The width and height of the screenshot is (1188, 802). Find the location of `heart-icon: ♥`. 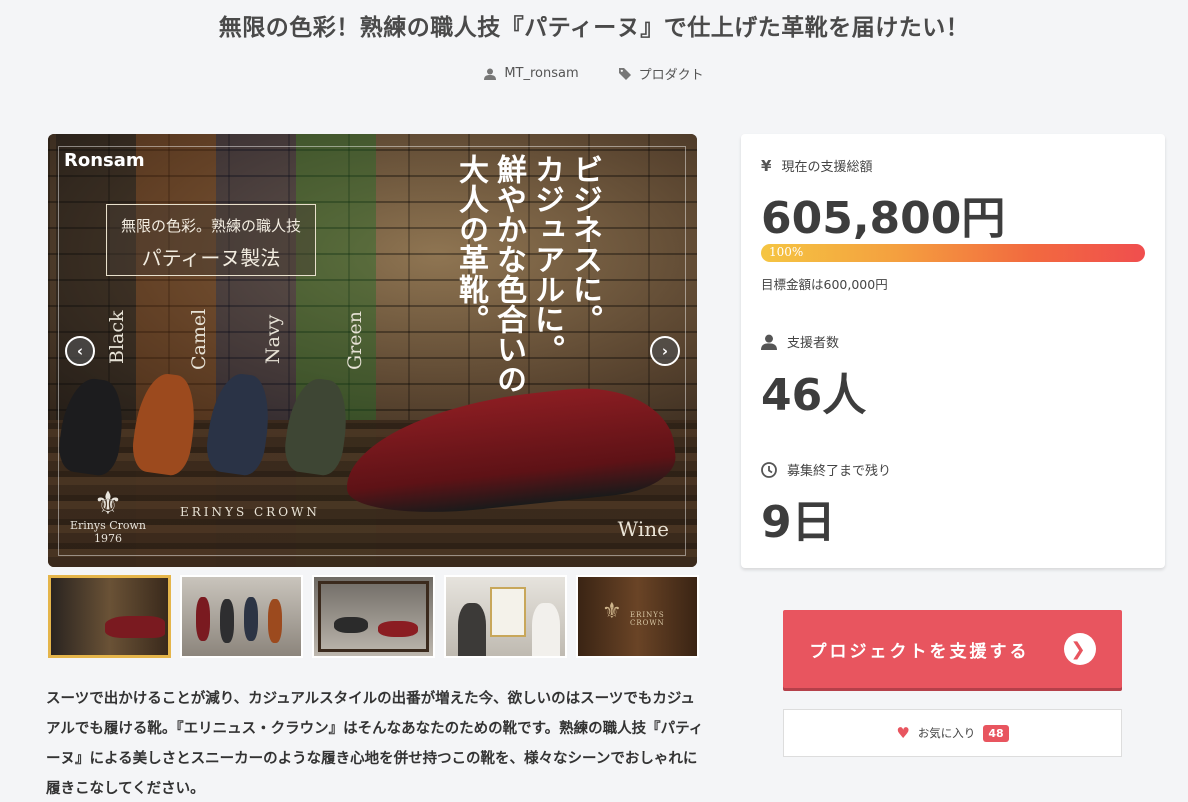

heart-icon: ♥ is located at coordinates (903, 733).